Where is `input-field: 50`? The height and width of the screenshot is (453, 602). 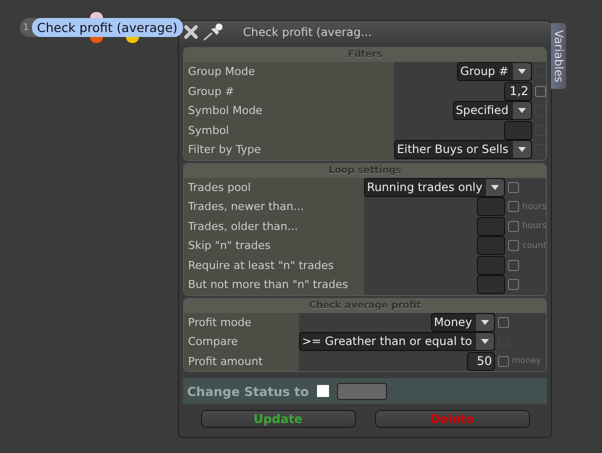
input-field: 50 is located at coordinates (481, 361).